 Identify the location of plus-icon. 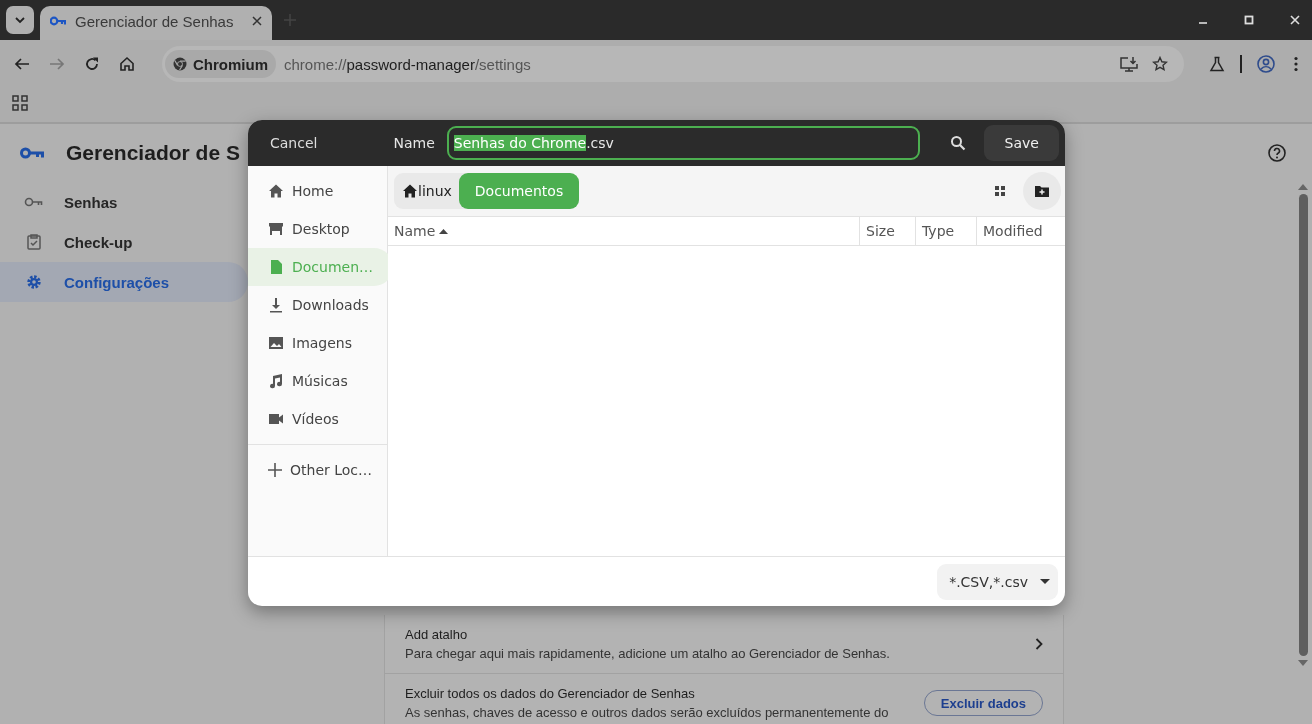
(275, 470).